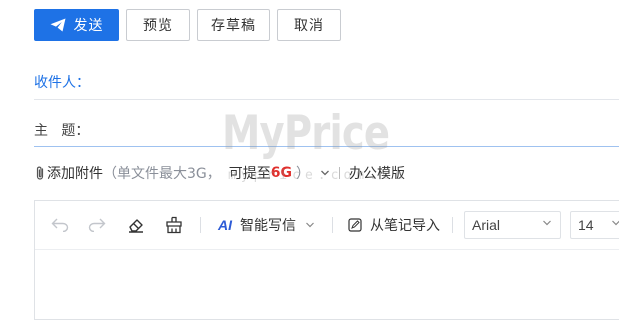  Describe the element at coordinates (136, 225) in the screenshot. I see `eraser-icon` at that location.